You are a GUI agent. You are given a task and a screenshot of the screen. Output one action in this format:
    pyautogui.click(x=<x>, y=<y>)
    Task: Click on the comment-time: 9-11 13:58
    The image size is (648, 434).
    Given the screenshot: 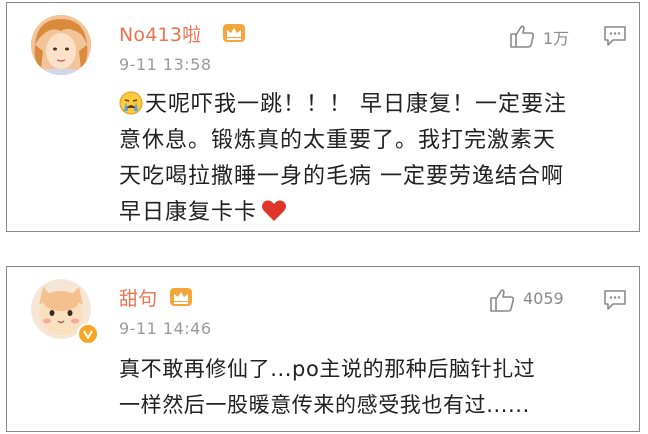 What is the action you would take?
    pyautogui.click(x=165, y=64)
    